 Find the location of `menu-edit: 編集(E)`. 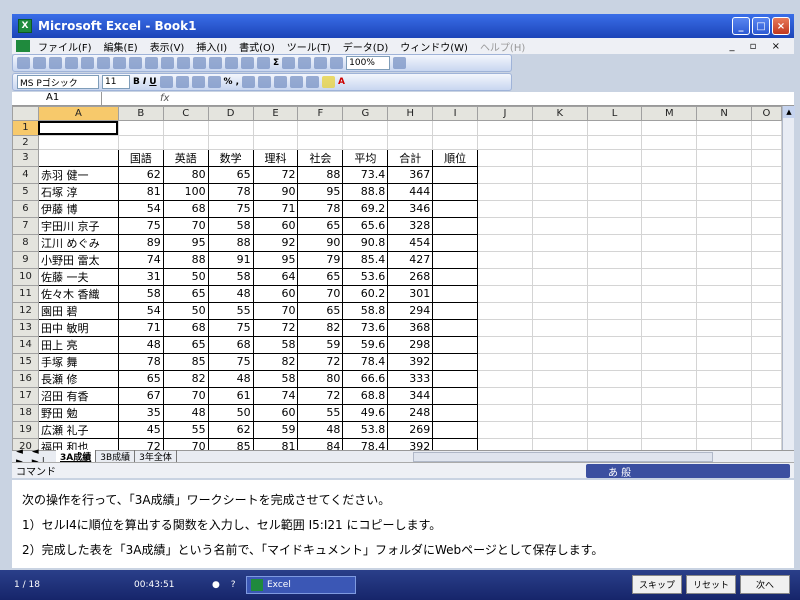

menu-edit: 編集(E) is located at coordinates (121, 46).